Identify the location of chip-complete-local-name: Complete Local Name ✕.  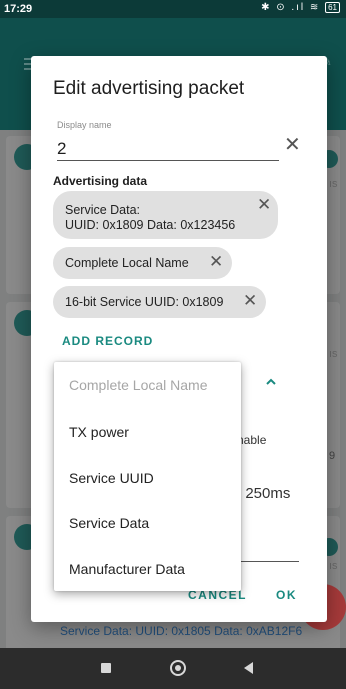
(142, 263).